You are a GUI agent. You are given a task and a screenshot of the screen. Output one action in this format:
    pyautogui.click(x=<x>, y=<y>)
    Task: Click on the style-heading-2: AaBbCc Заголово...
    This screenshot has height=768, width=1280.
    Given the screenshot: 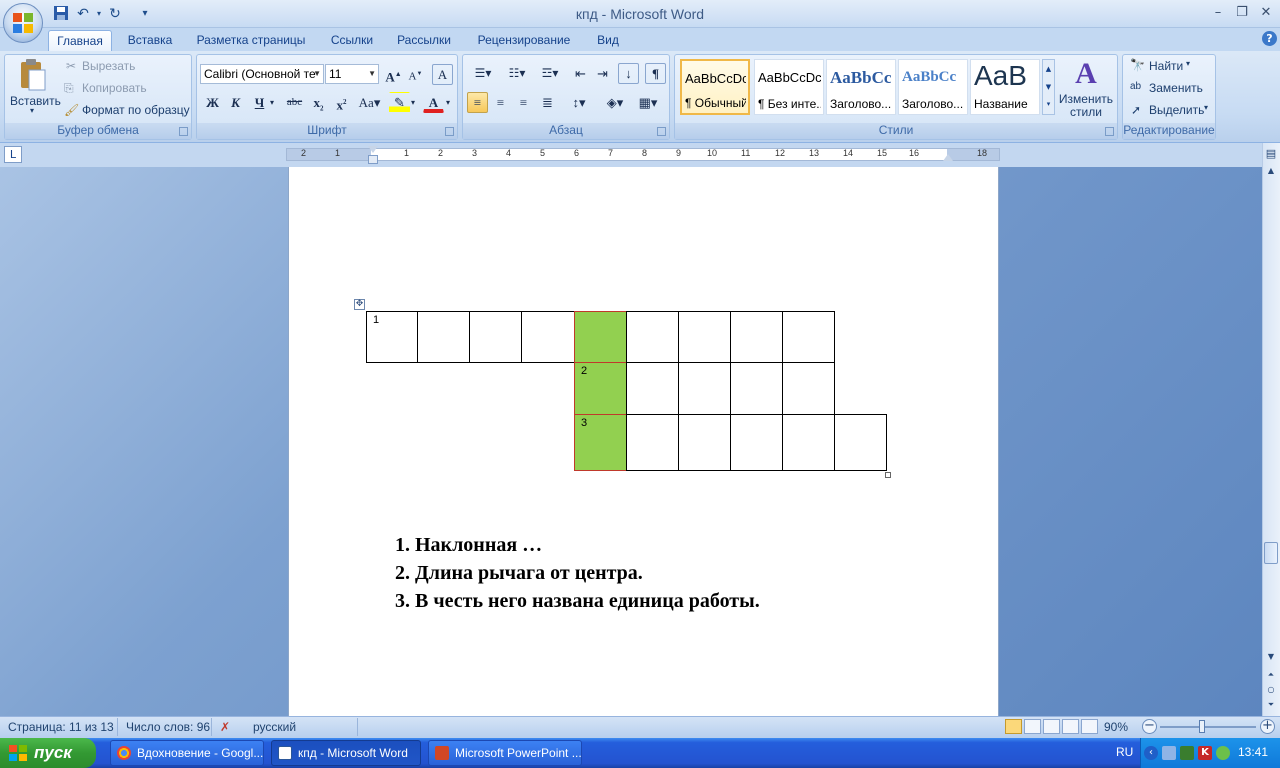 What is the action you would take?
    pyautogui.click(x=933, y=87)
    